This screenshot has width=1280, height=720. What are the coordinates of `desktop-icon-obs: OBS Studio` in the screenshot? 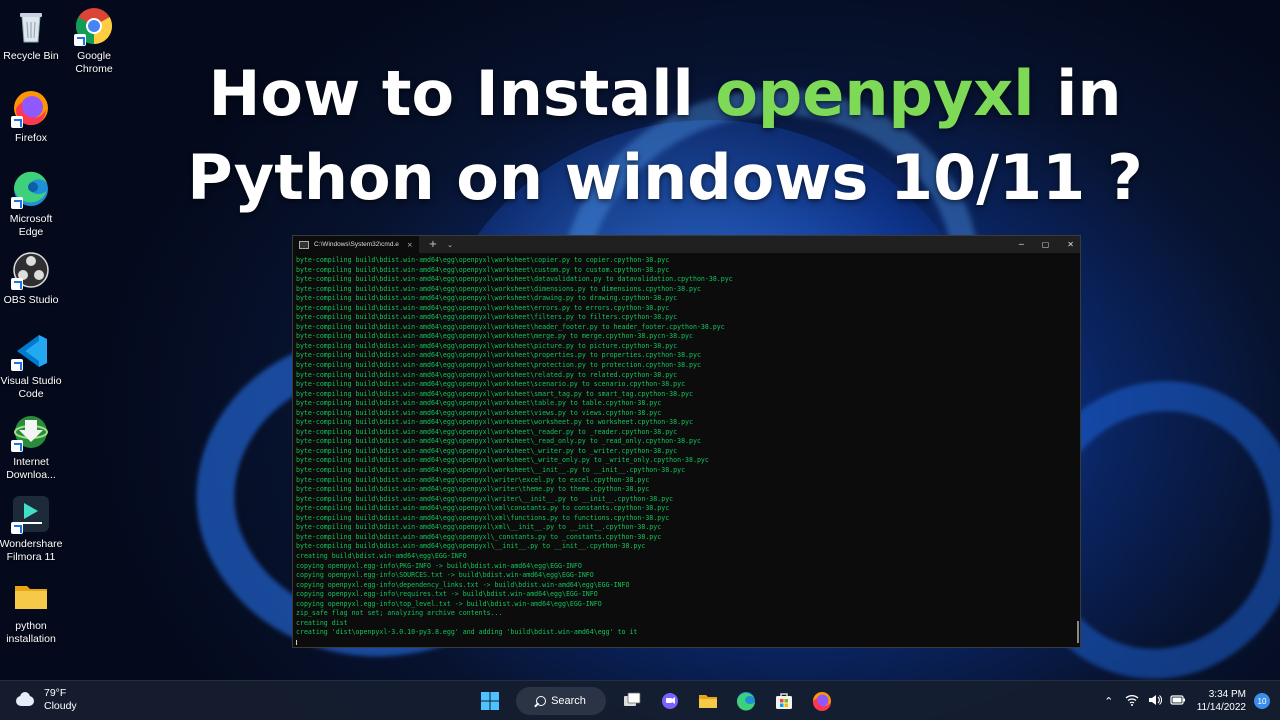 It's located at (32, 278).